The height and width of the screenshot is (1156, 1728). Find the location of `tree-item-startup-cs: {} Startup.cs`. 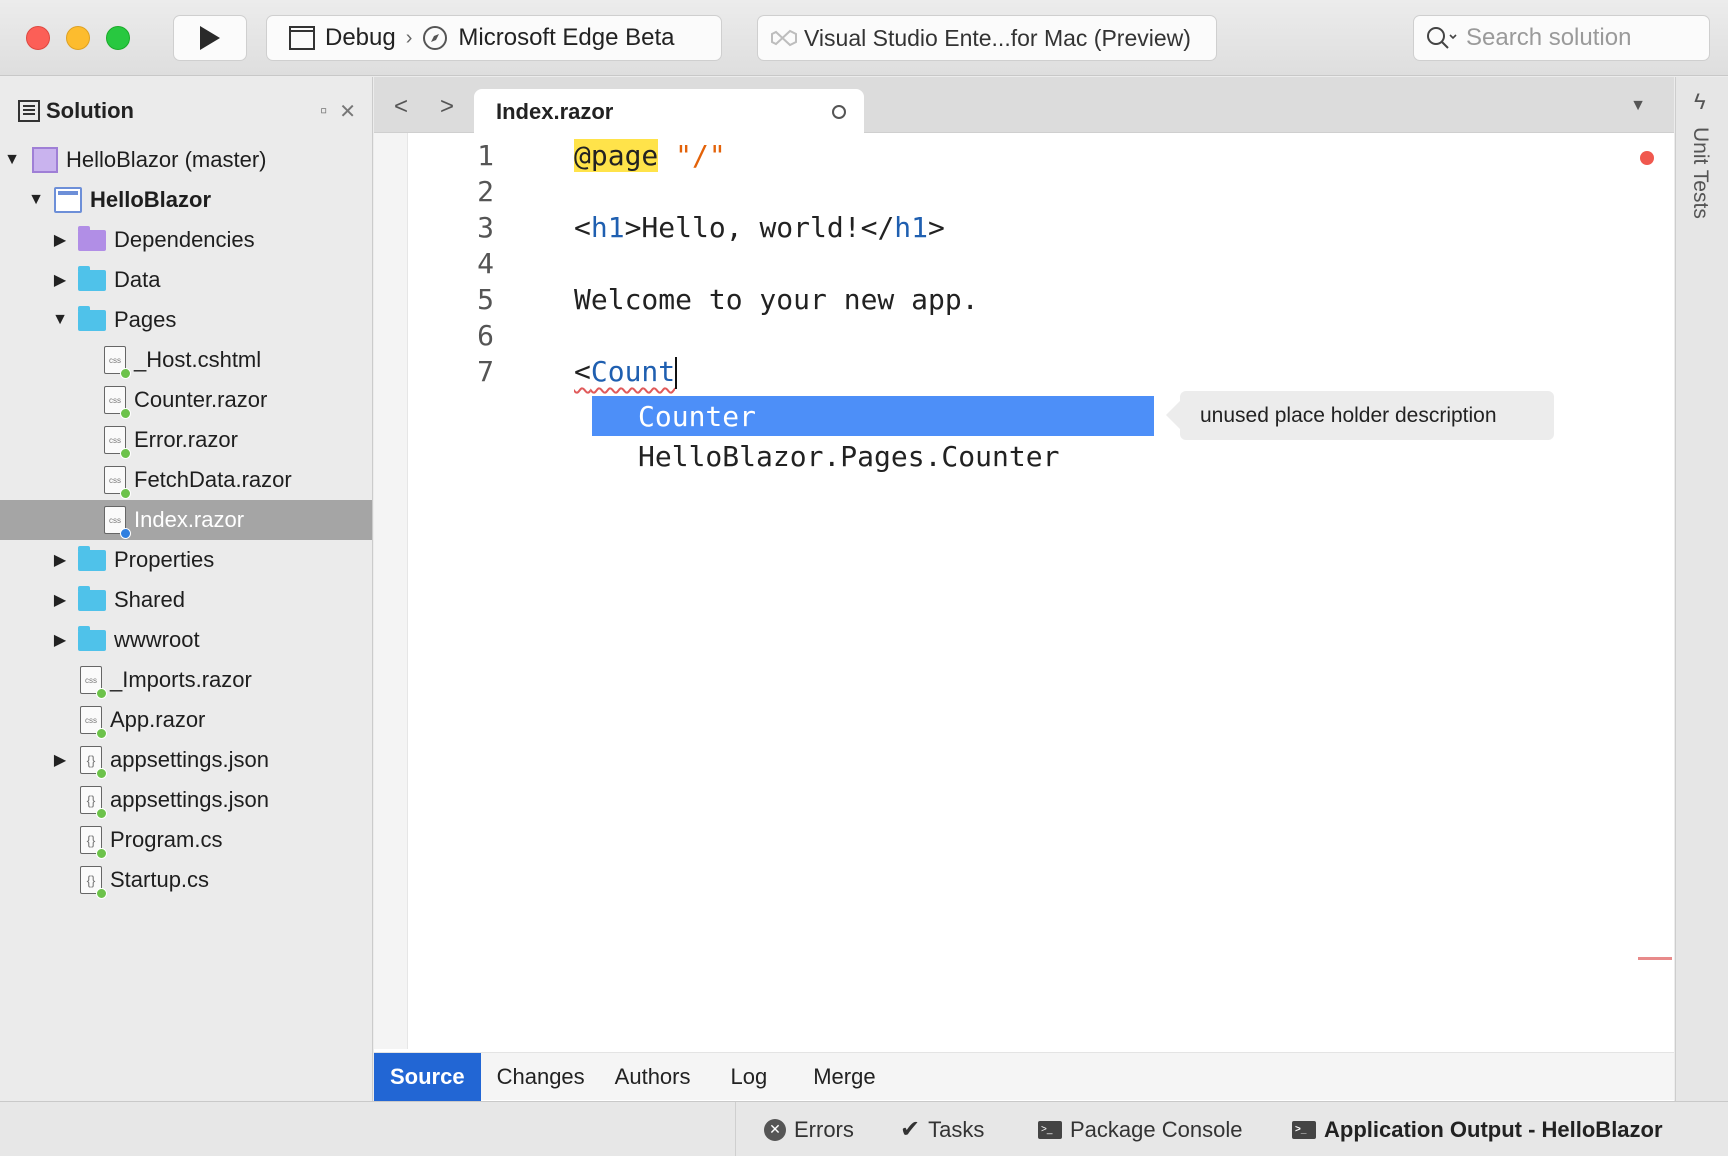

tree-item-startup-cs: {} Startup.cs is located at coordinates (186, 880).